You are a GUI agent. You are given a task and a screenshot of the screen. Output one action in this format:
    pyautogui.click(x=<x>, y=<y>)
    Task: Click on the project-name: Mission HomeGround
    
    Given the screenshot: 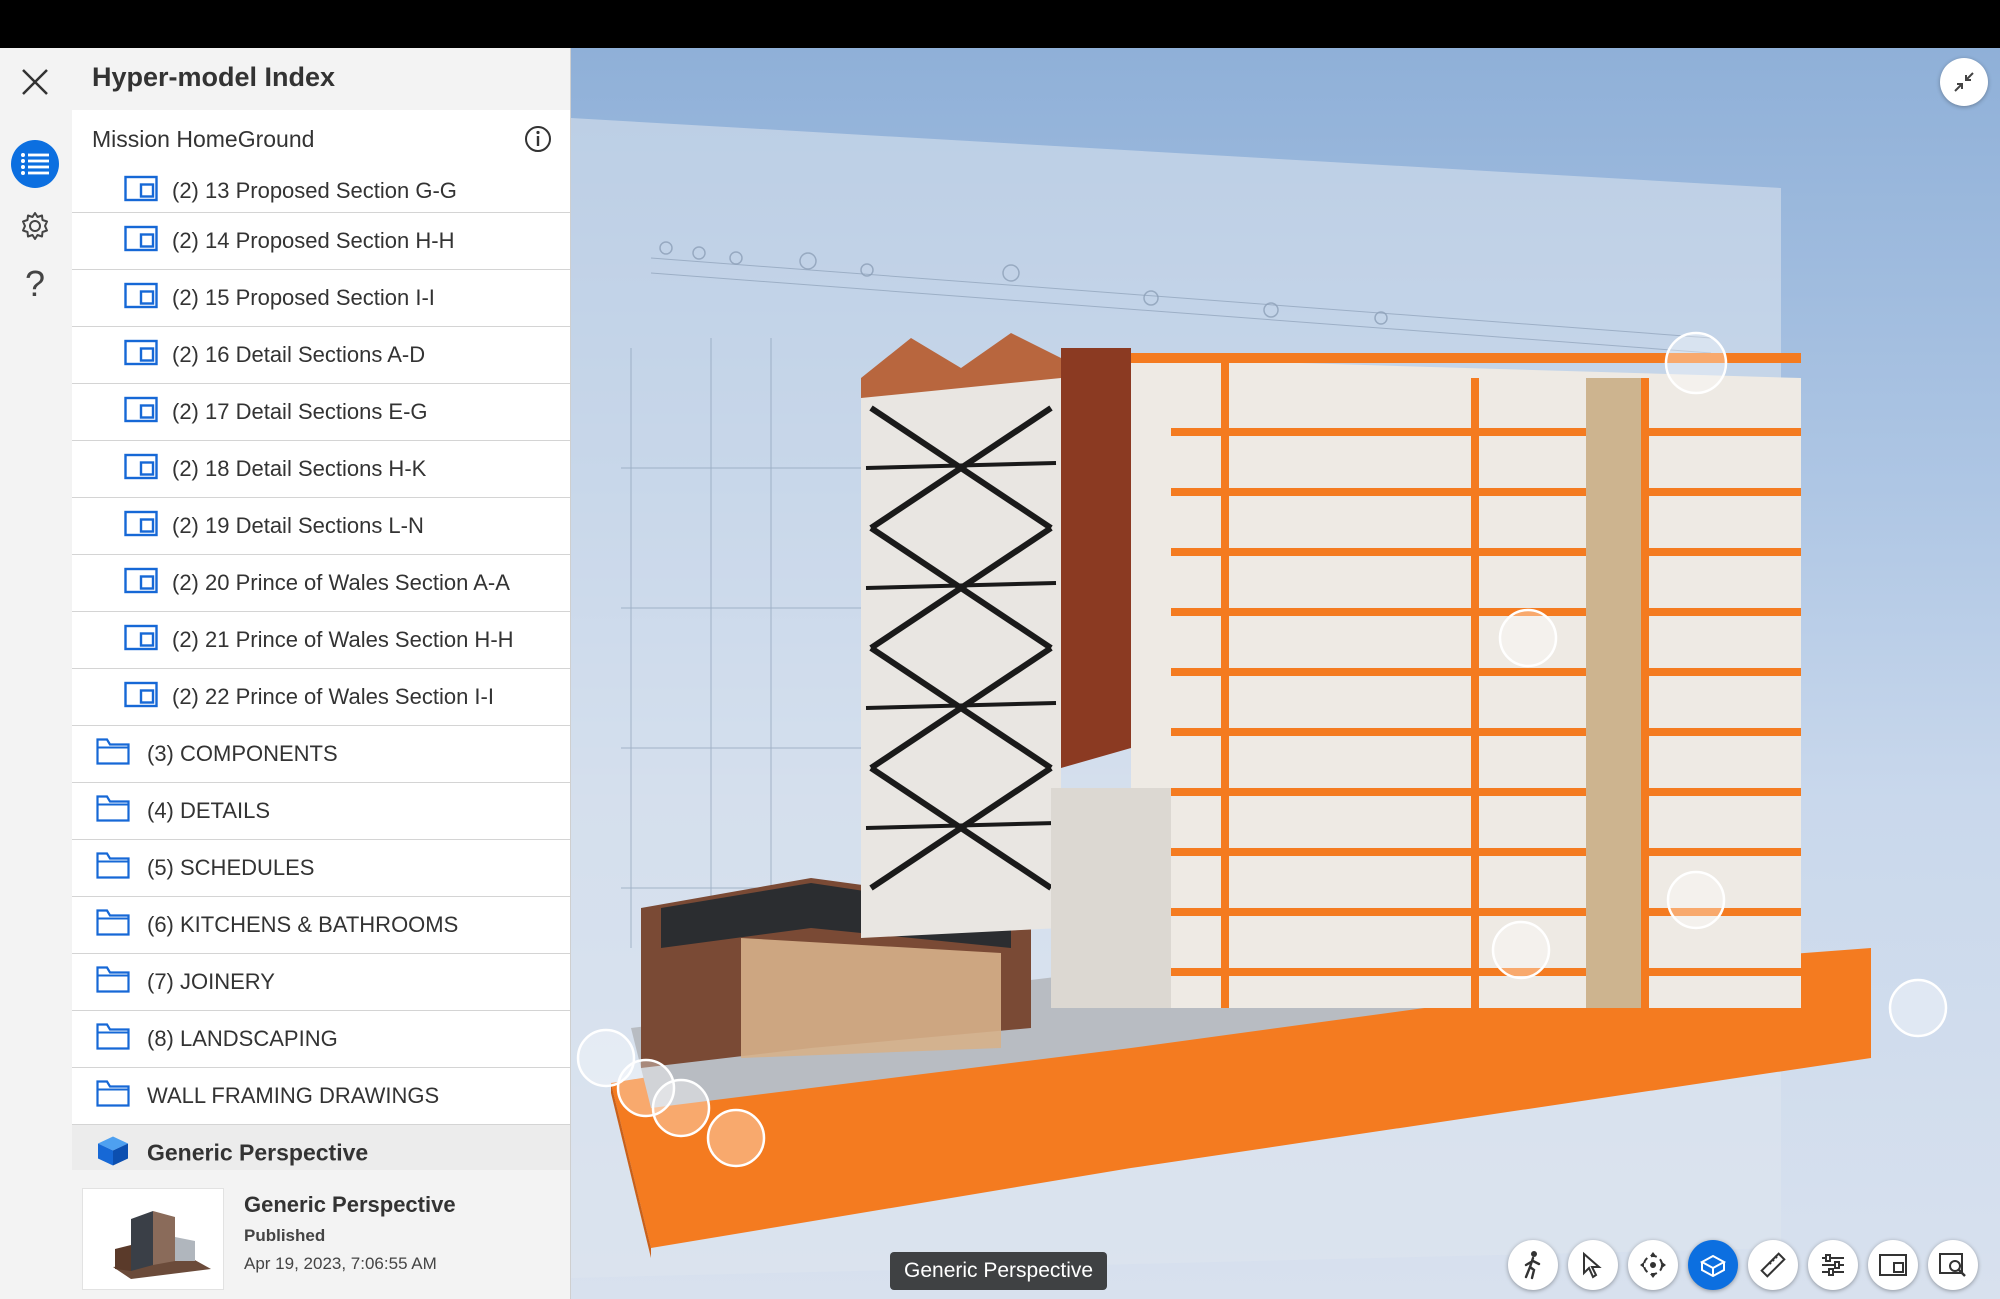 What is the action you would take?
    pyautogui.click(x=203, y=139)
    